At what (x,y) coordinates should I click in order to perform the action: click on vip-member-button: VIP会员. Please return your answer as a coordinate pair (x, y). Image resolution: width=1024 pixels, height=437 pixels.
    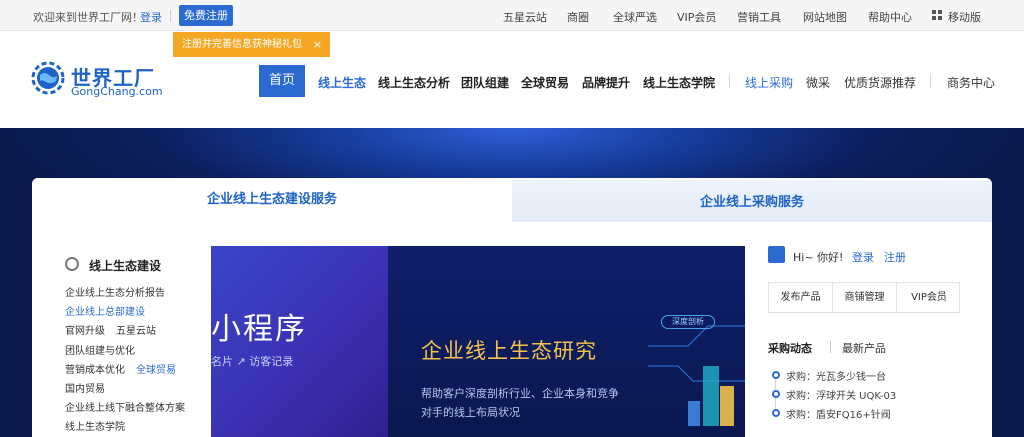
    Looking at the image, I should click on (929, 297).